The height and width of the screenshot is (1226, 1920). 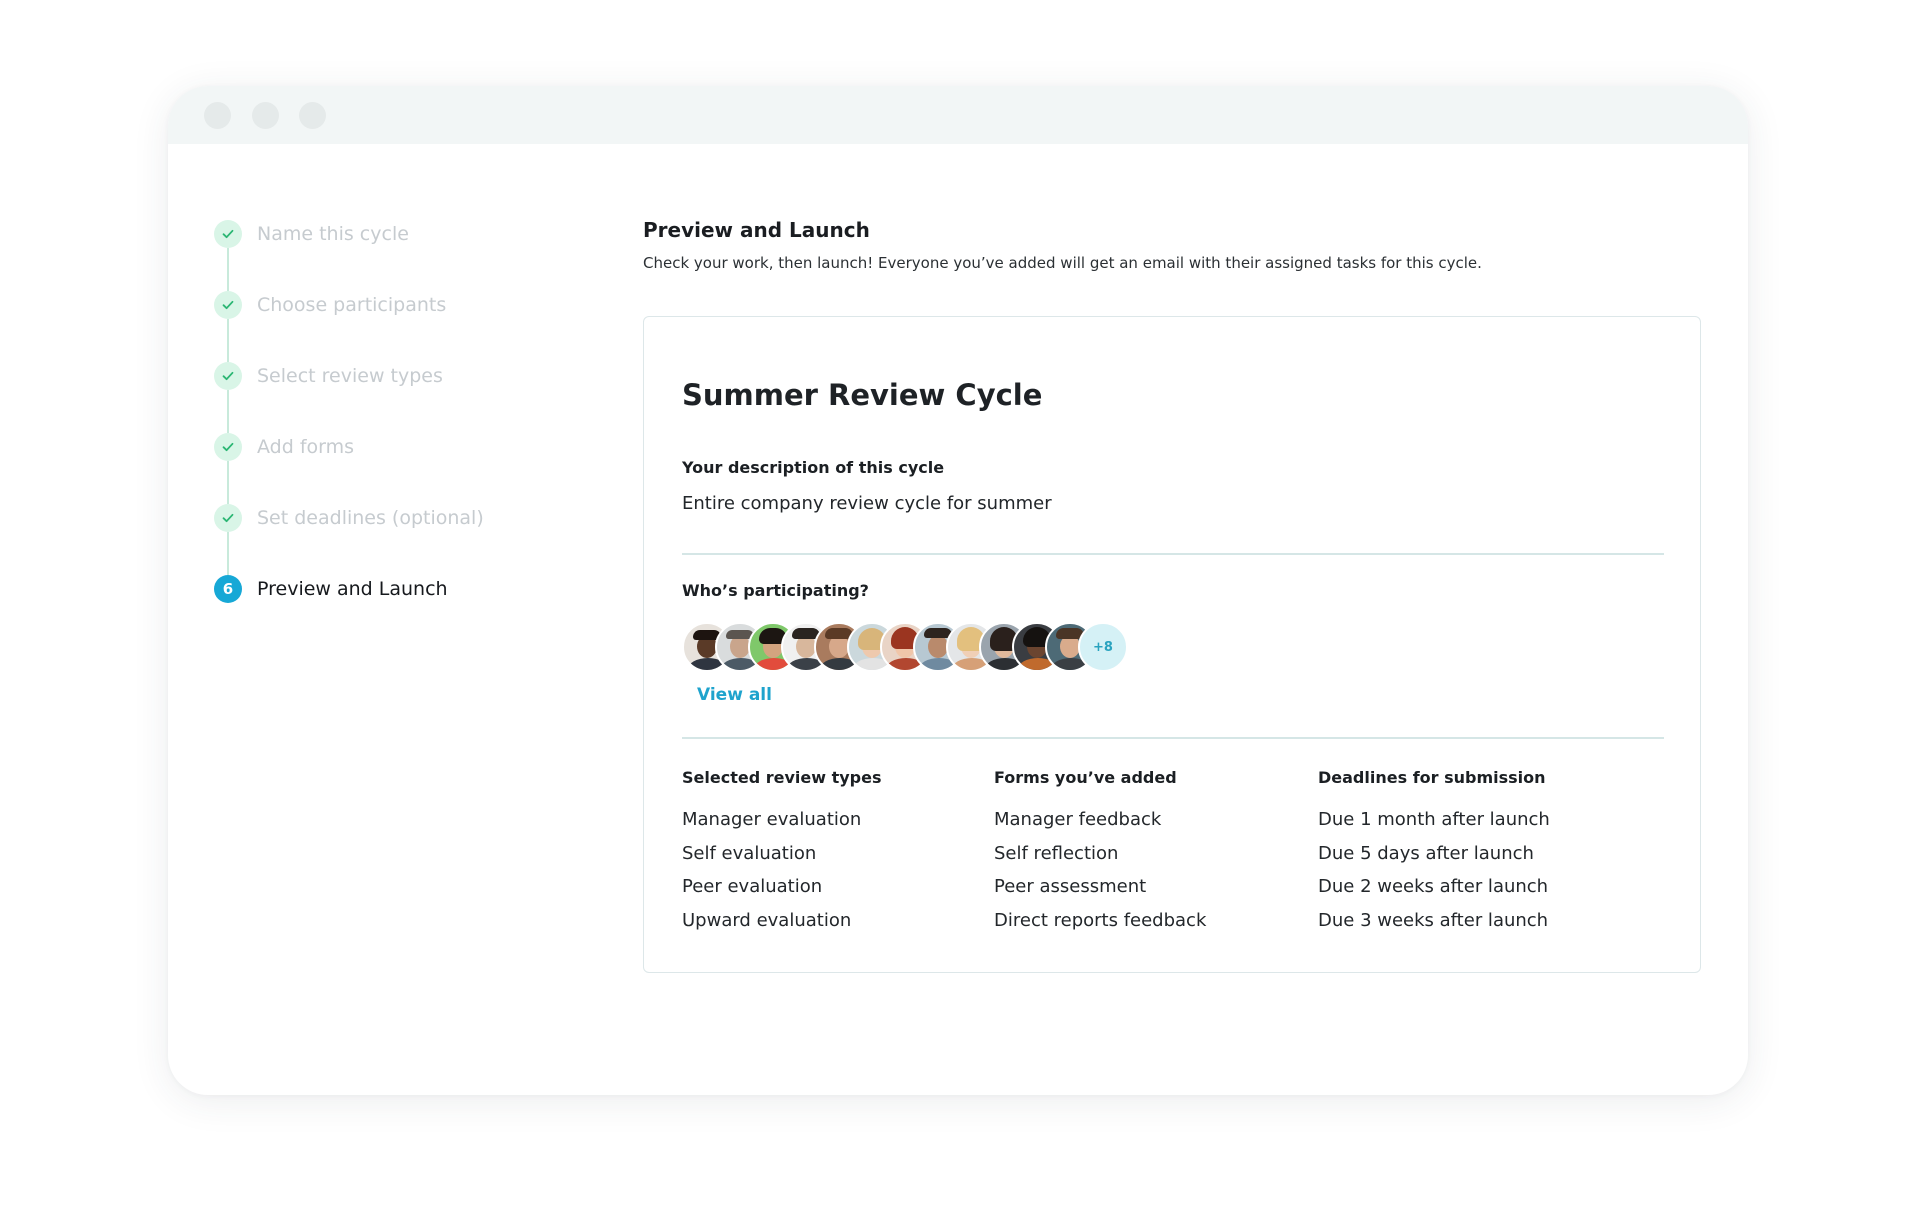 What do you see at coordinates (1433, 886) in the screenshot?
I see `list-item: Due 2 weeks after launch` at bounding box center [1433, 886].